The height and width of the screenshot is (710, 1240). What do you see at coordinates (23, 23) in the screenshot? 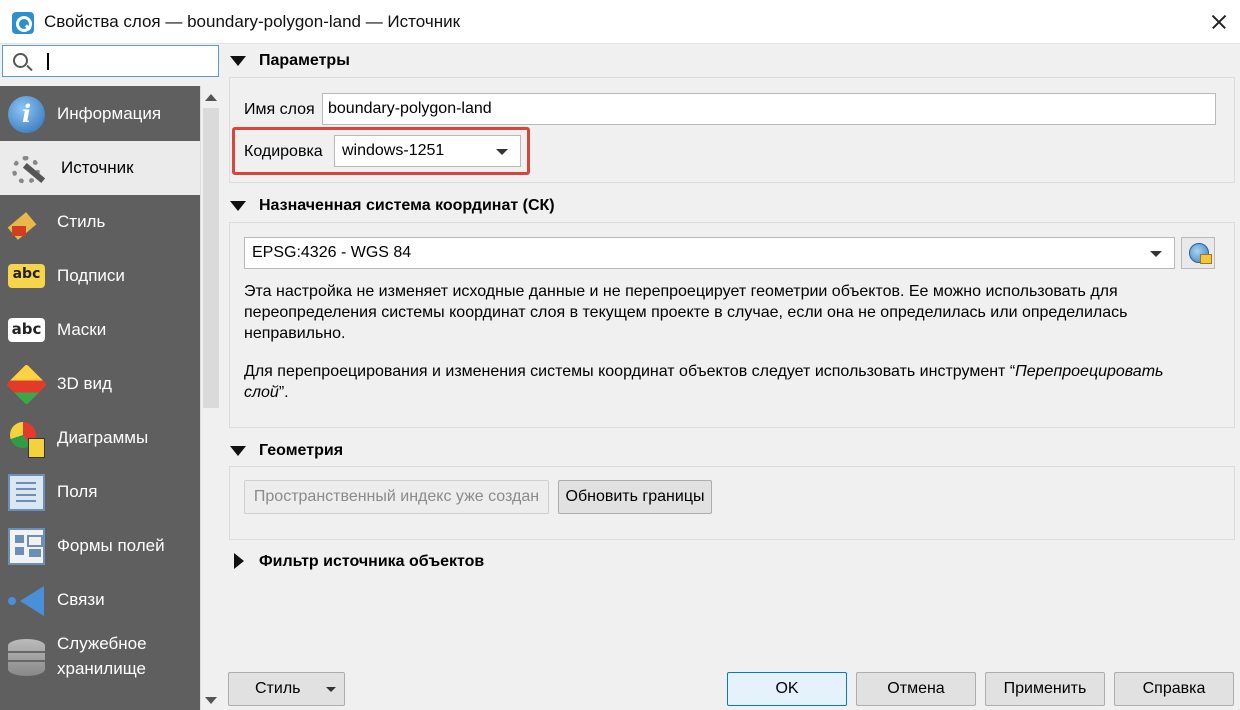
I see `qgis-logo-icon` at bounding box center [23, 23].